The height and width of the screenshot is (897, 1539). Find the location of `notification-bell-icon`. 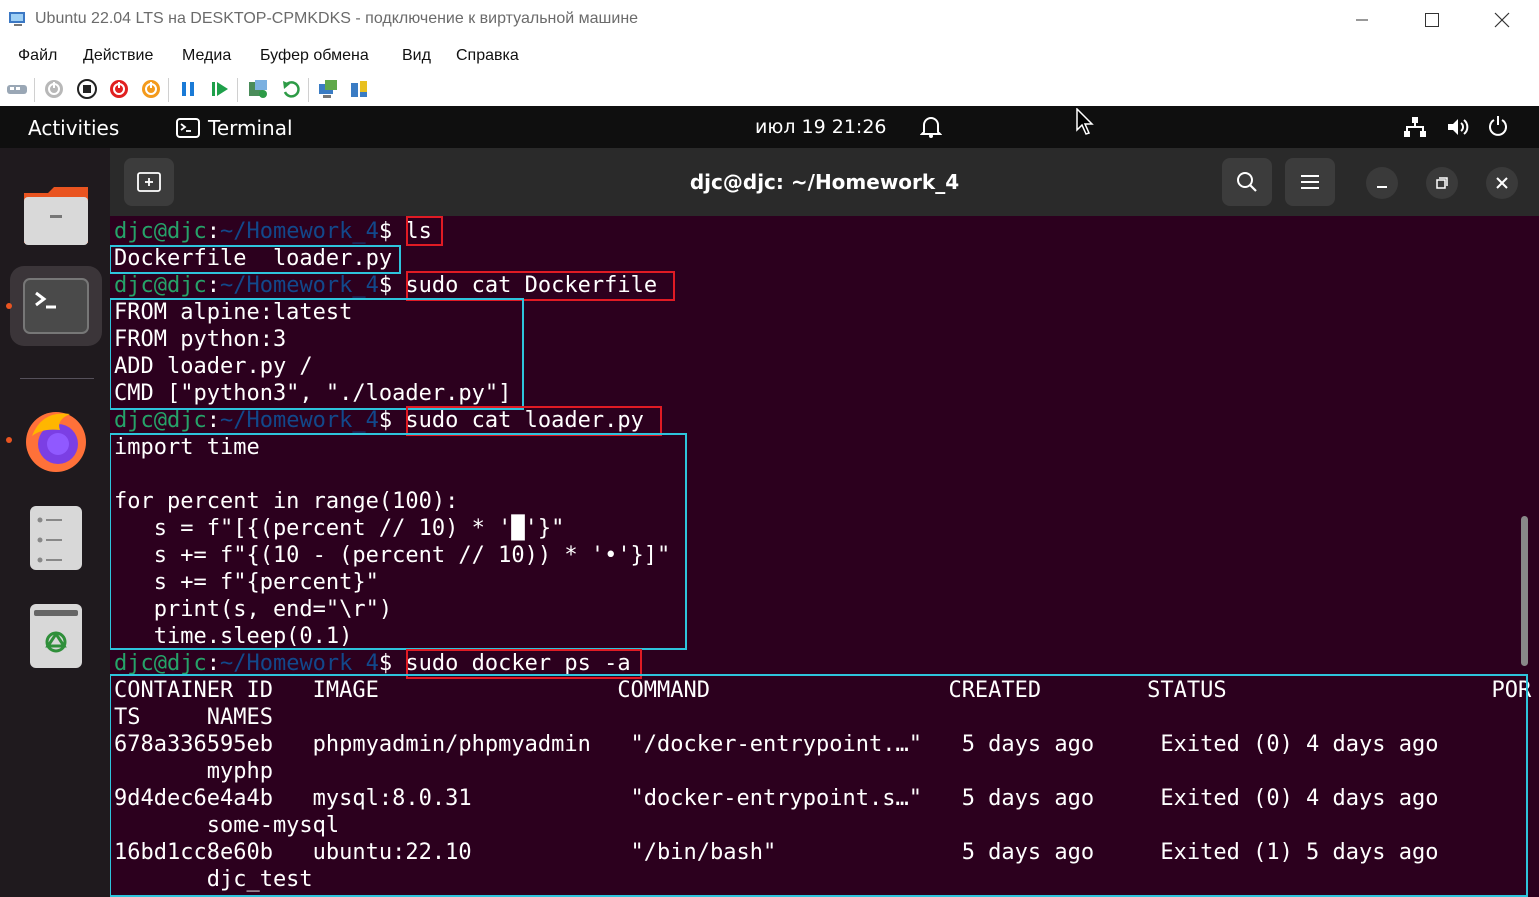

notification-bell-icon is located at coordinates (931, 127).